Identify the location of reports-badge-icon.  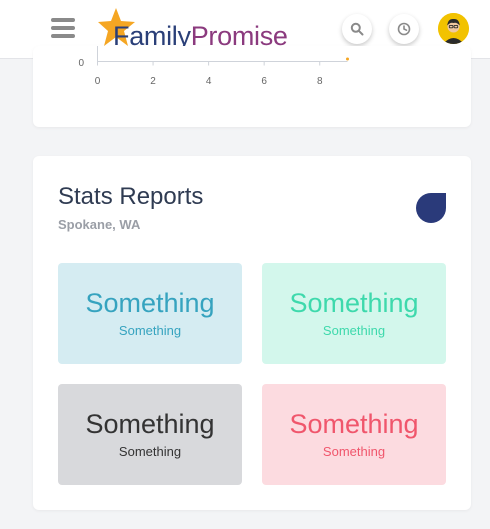
(431, 208).